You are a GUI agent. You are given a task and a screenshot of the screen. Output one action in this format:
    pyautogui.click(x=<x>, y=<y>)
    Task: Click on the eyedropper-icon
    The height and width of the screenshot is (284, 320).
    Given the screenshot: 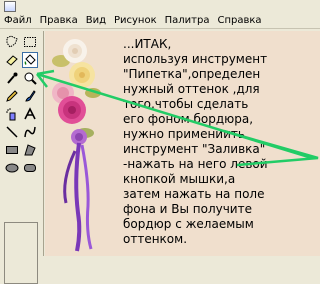 What is the action you would take?
    pyautogui.click(x=12, y=78)
    